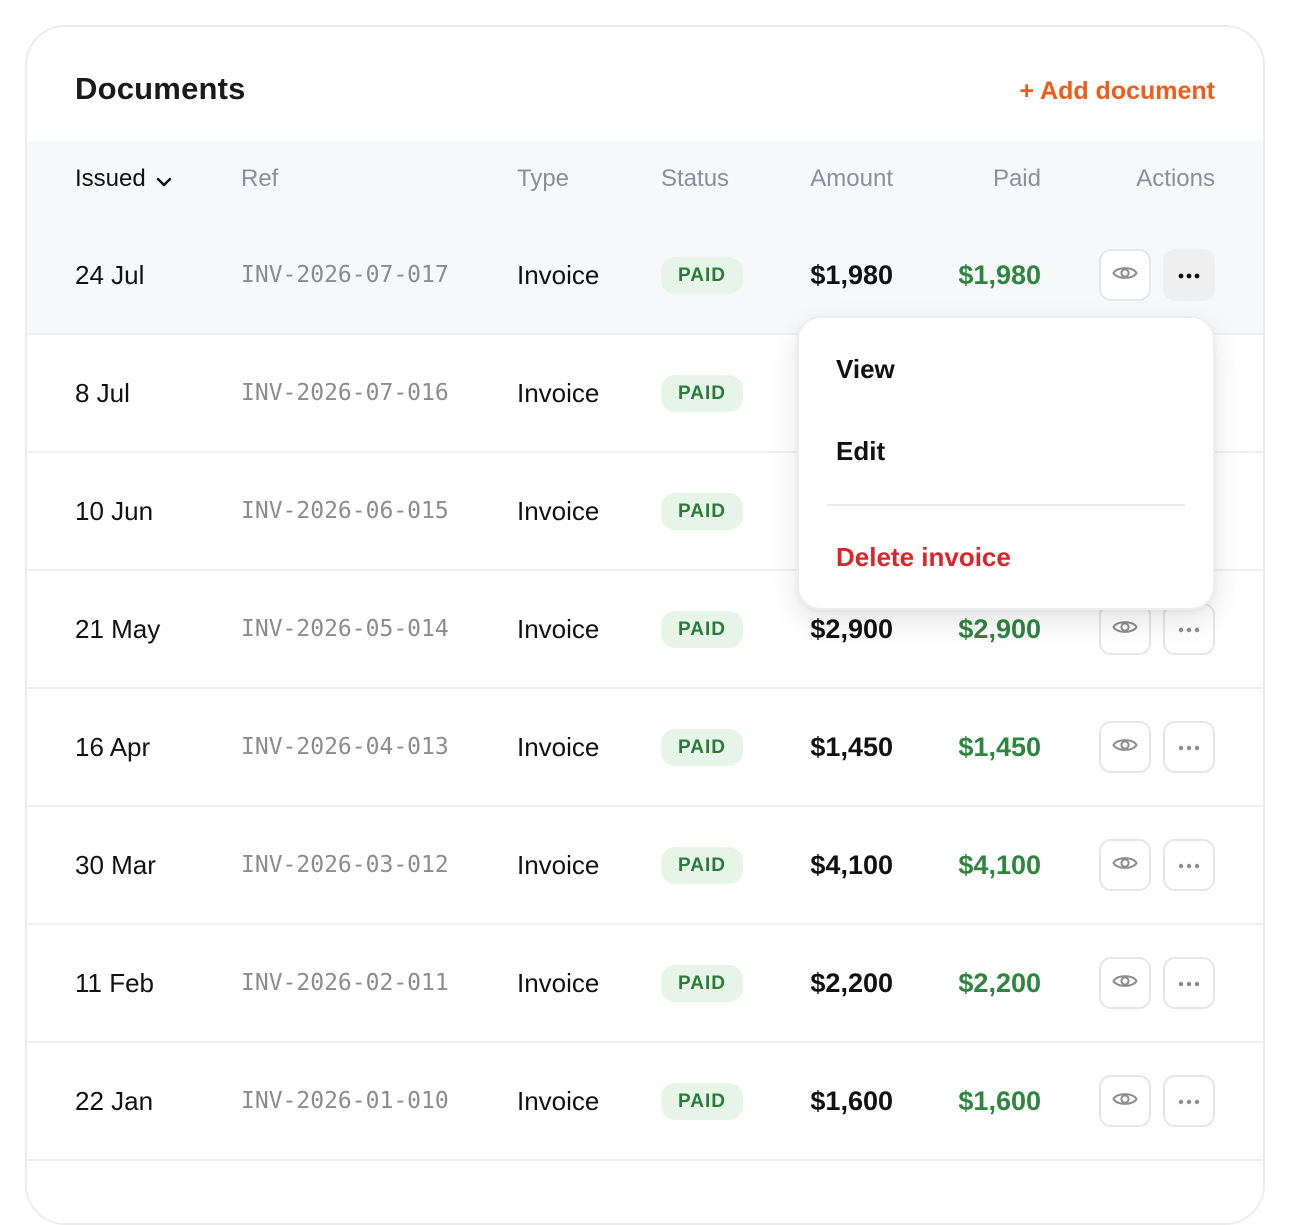  I want to click on column-label-issued: Issued, so click(110, 178).